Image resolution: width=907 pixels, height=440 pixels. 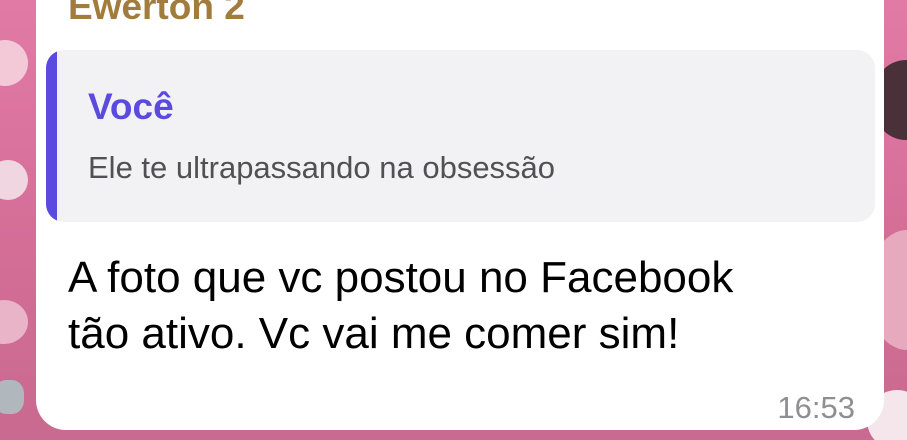 I want to click on message-line: tão ativo. Vc vai me comer sim!, so click(x=374, y=333).